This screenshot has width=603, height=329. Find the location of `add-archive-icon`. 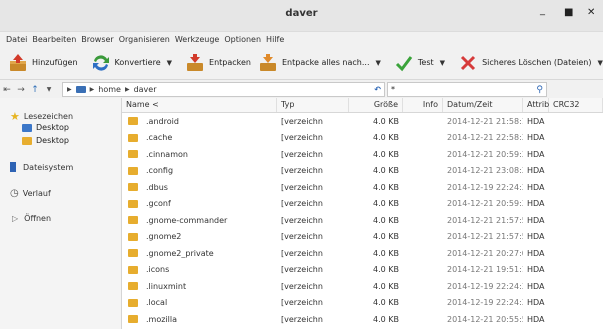

add-archive-icon is located at coordinates (18, 63).